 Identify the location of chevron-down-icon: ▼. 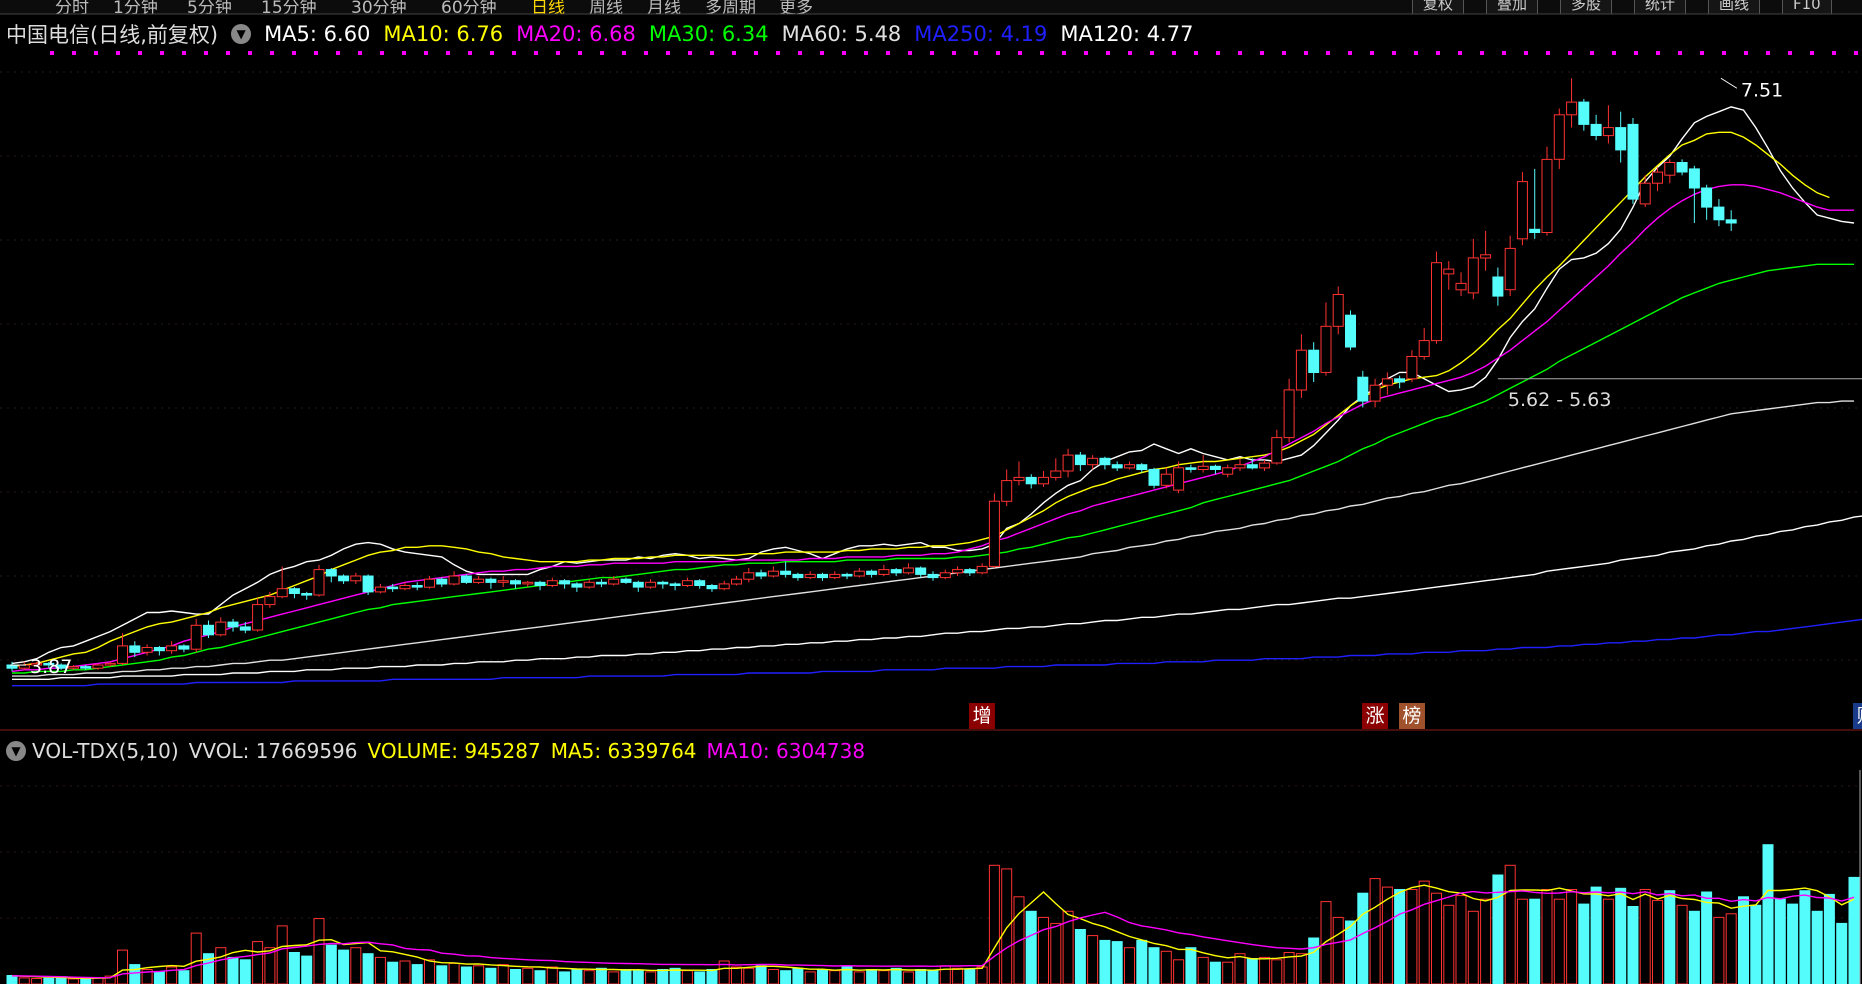
(16, 751).